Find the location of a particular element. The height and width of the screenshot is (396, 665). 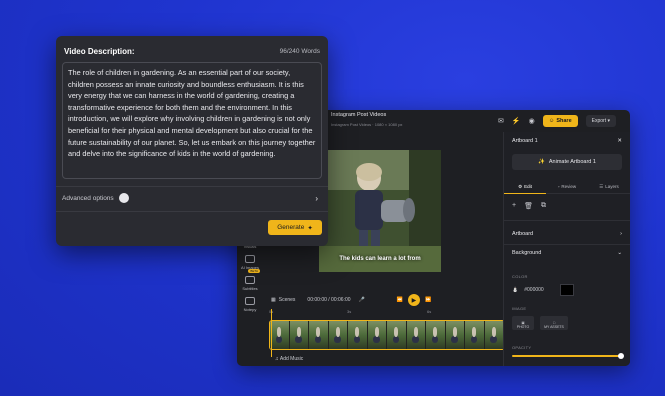

subtitles-icon: BETA is located at coordinates (252, 276).